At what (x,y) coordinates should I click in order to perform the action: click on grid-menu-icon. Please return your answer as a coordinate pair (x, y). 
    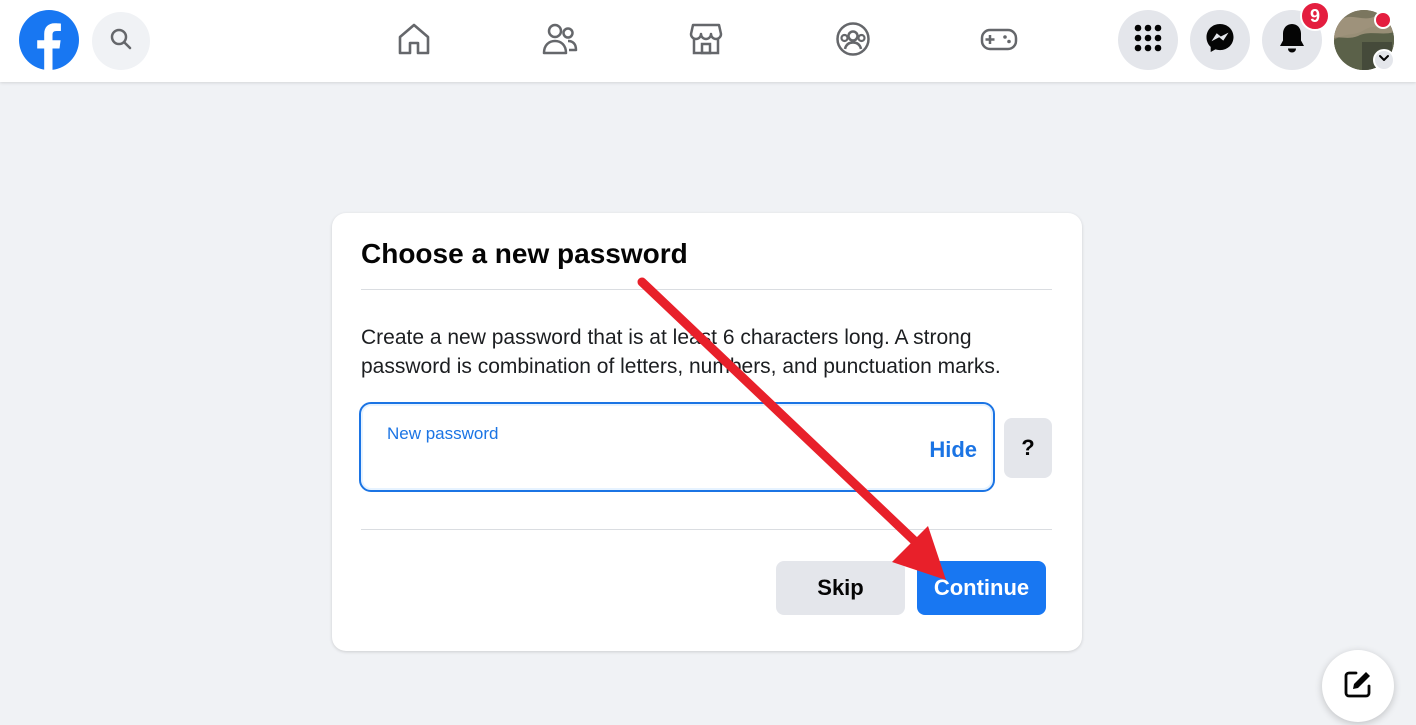
    Looking at the image, I should click on (1148, 40).